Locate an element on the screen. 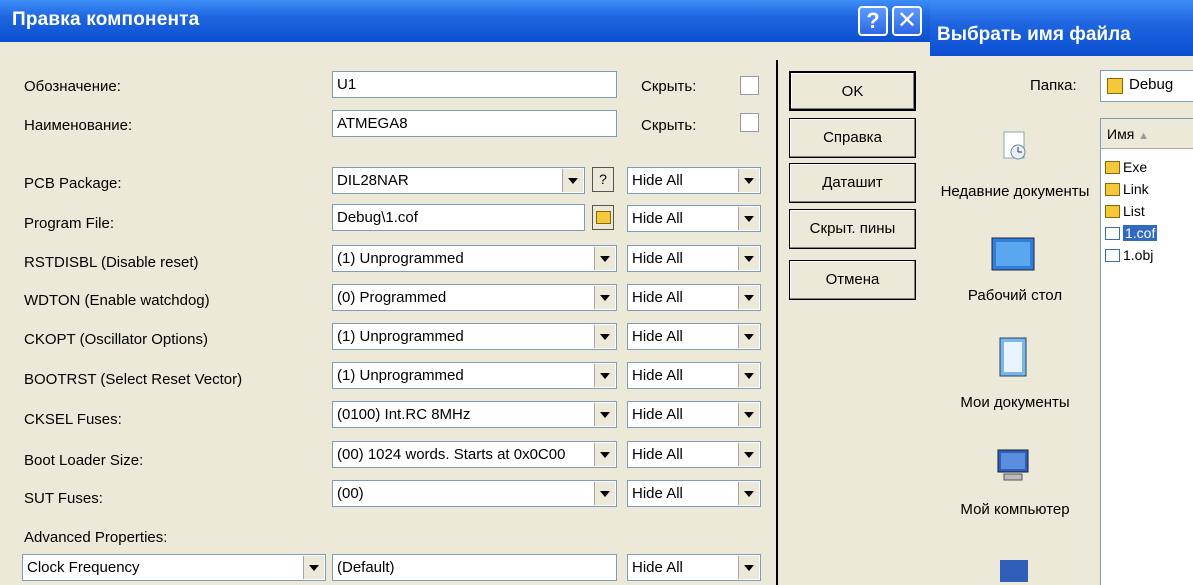 The image size is (1193, 585). cancel-button: Отмена is located at coordinates (852, 280).